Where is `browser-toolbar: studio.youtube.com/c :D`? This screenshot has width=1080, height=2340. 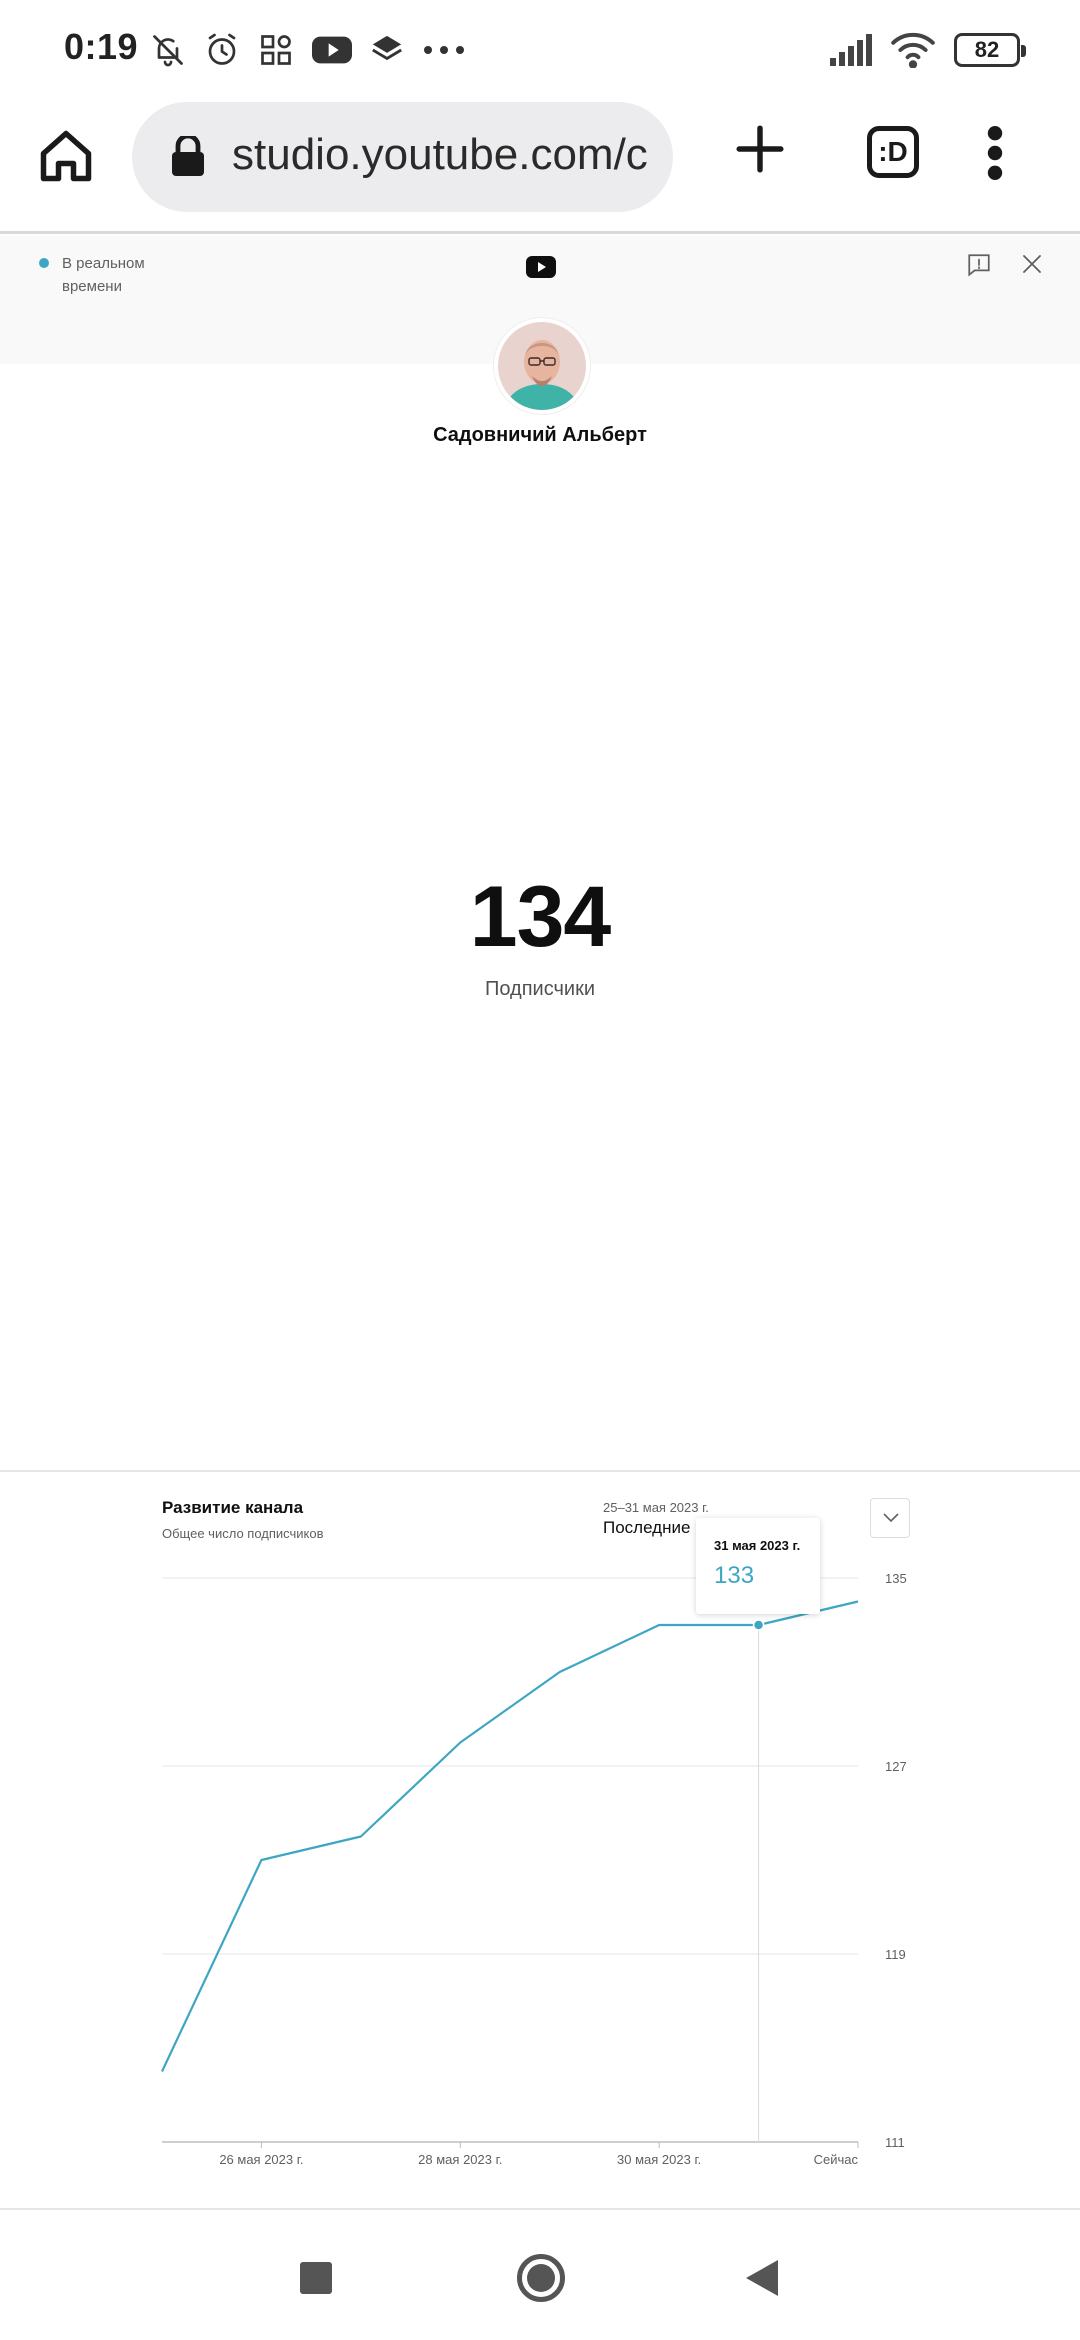
browser-toolbar: studio.youtube.com/c :D is located at coordinates (540, 165).